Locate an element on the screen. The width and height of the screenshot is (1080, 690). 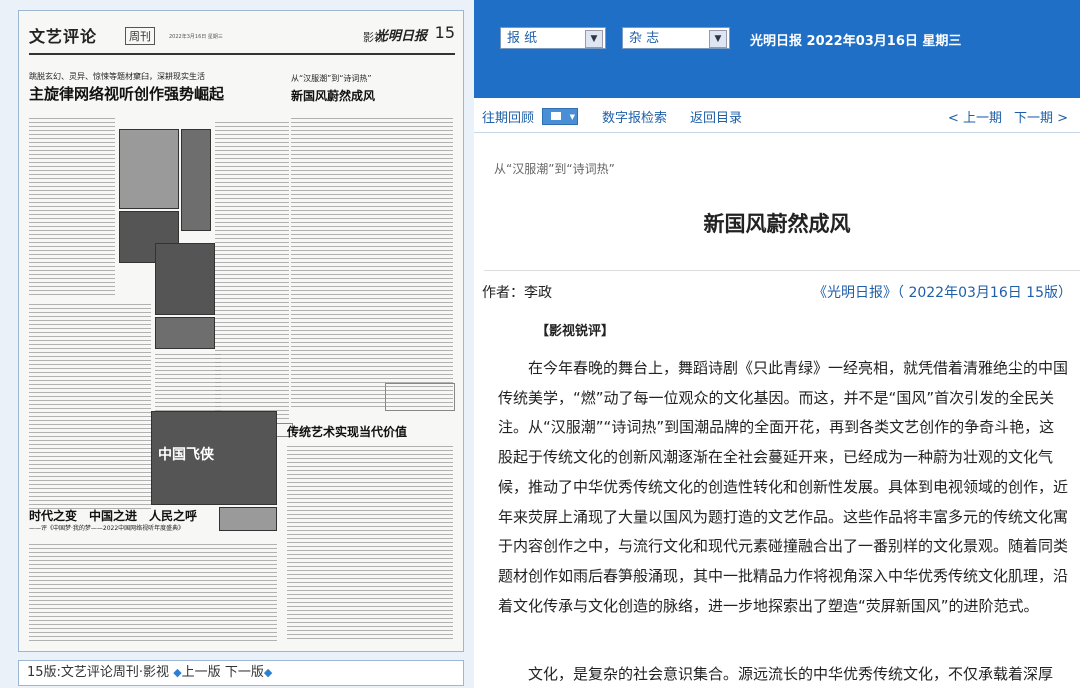
bottom-photo is located at coordinates (248, 519).